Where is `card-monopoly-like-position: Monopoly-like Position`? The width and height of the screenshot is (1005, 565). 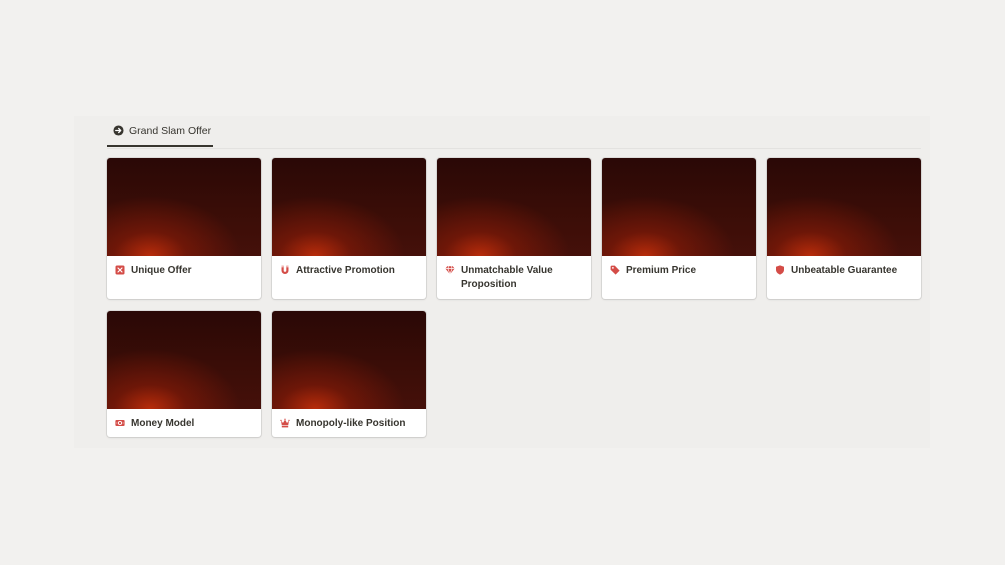
card-monopoly-like-position: Monopoly-like Position is located at coordinates (349, 374).